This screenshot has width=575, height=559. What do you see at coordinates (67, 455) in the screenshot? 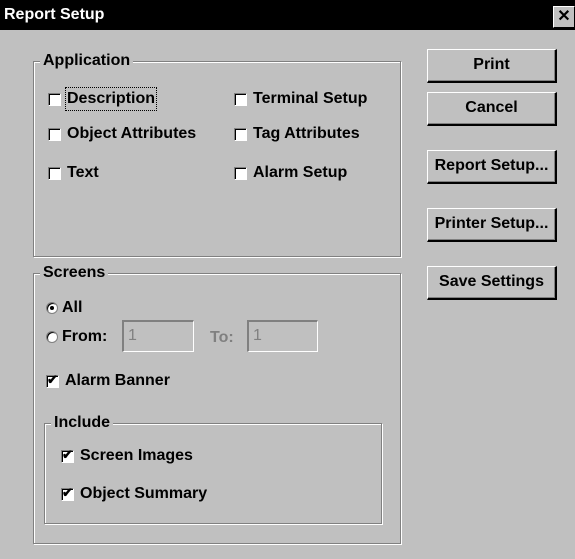
I see `screen-images-checkbox-box` at bounding box center [67, 455].